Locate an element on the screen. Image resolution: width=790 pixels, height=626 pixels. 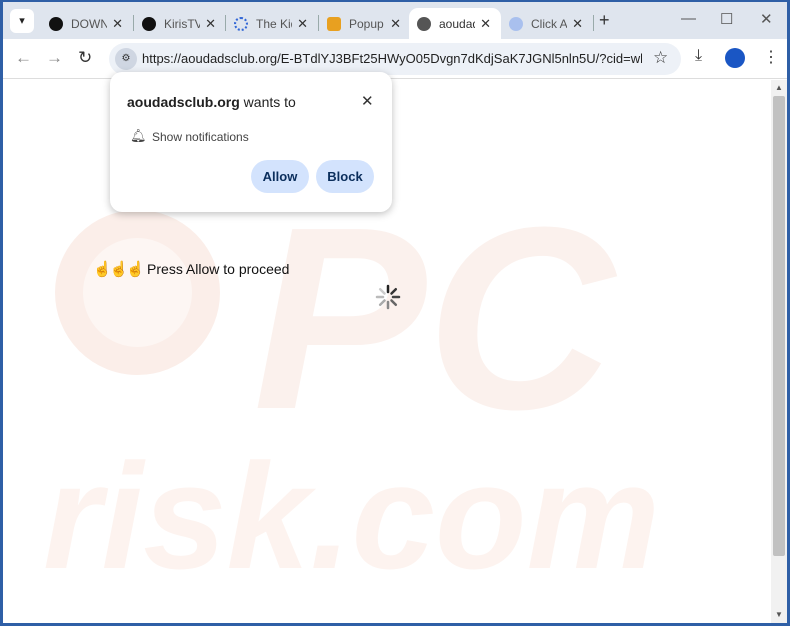
tab: KirisTV ✕ is located at coordinates (180, 23).